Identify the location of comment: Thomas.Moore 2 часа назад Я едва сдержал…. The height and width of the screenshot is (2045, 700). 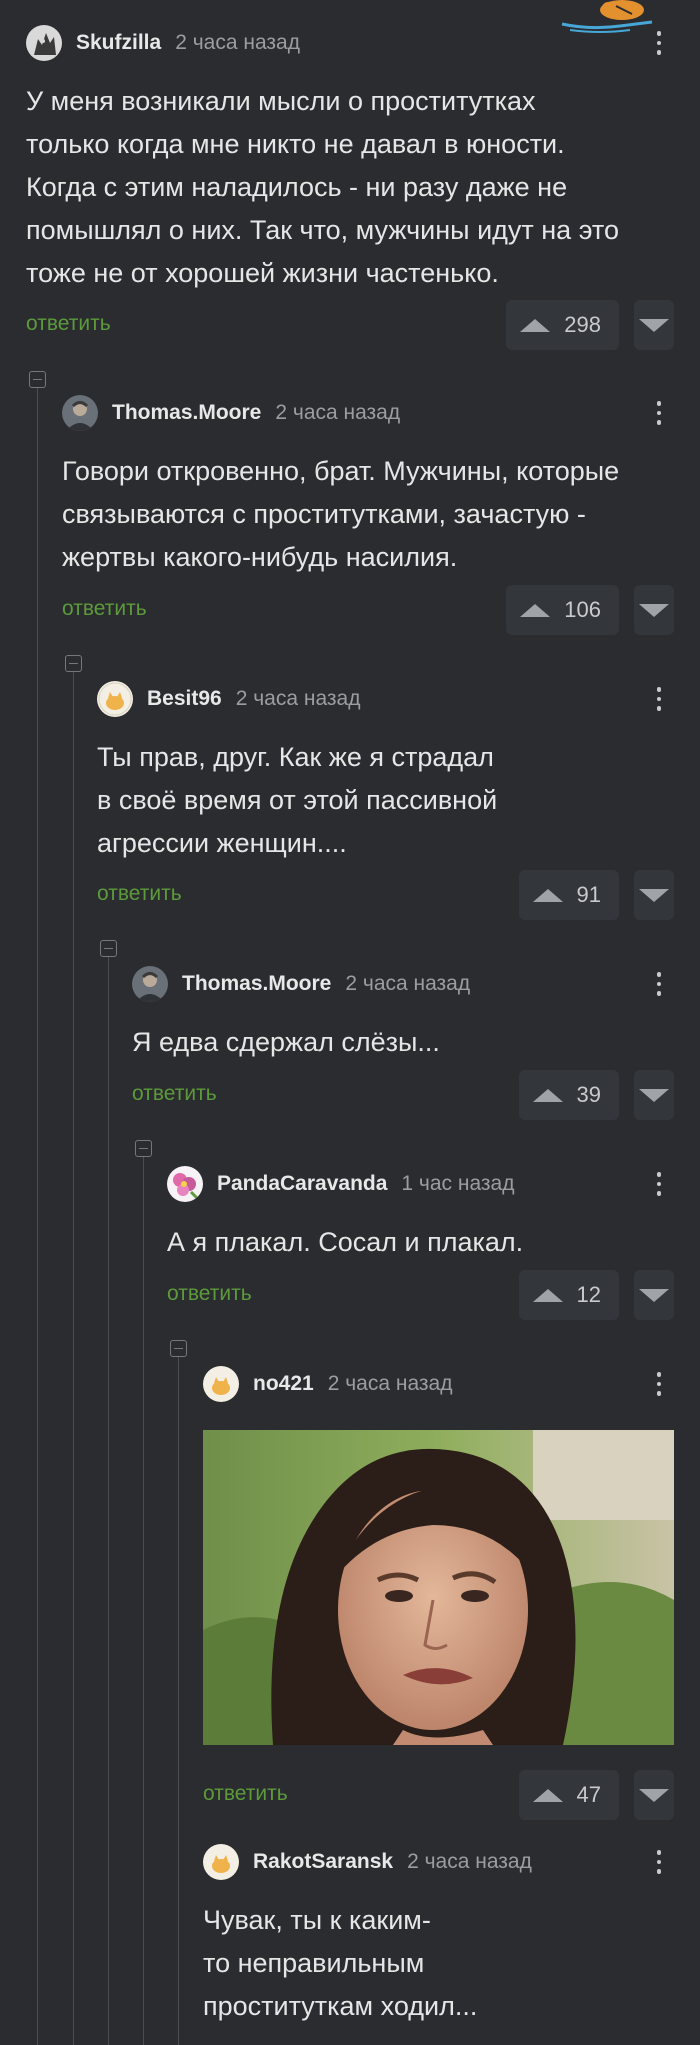
(403, 1014).